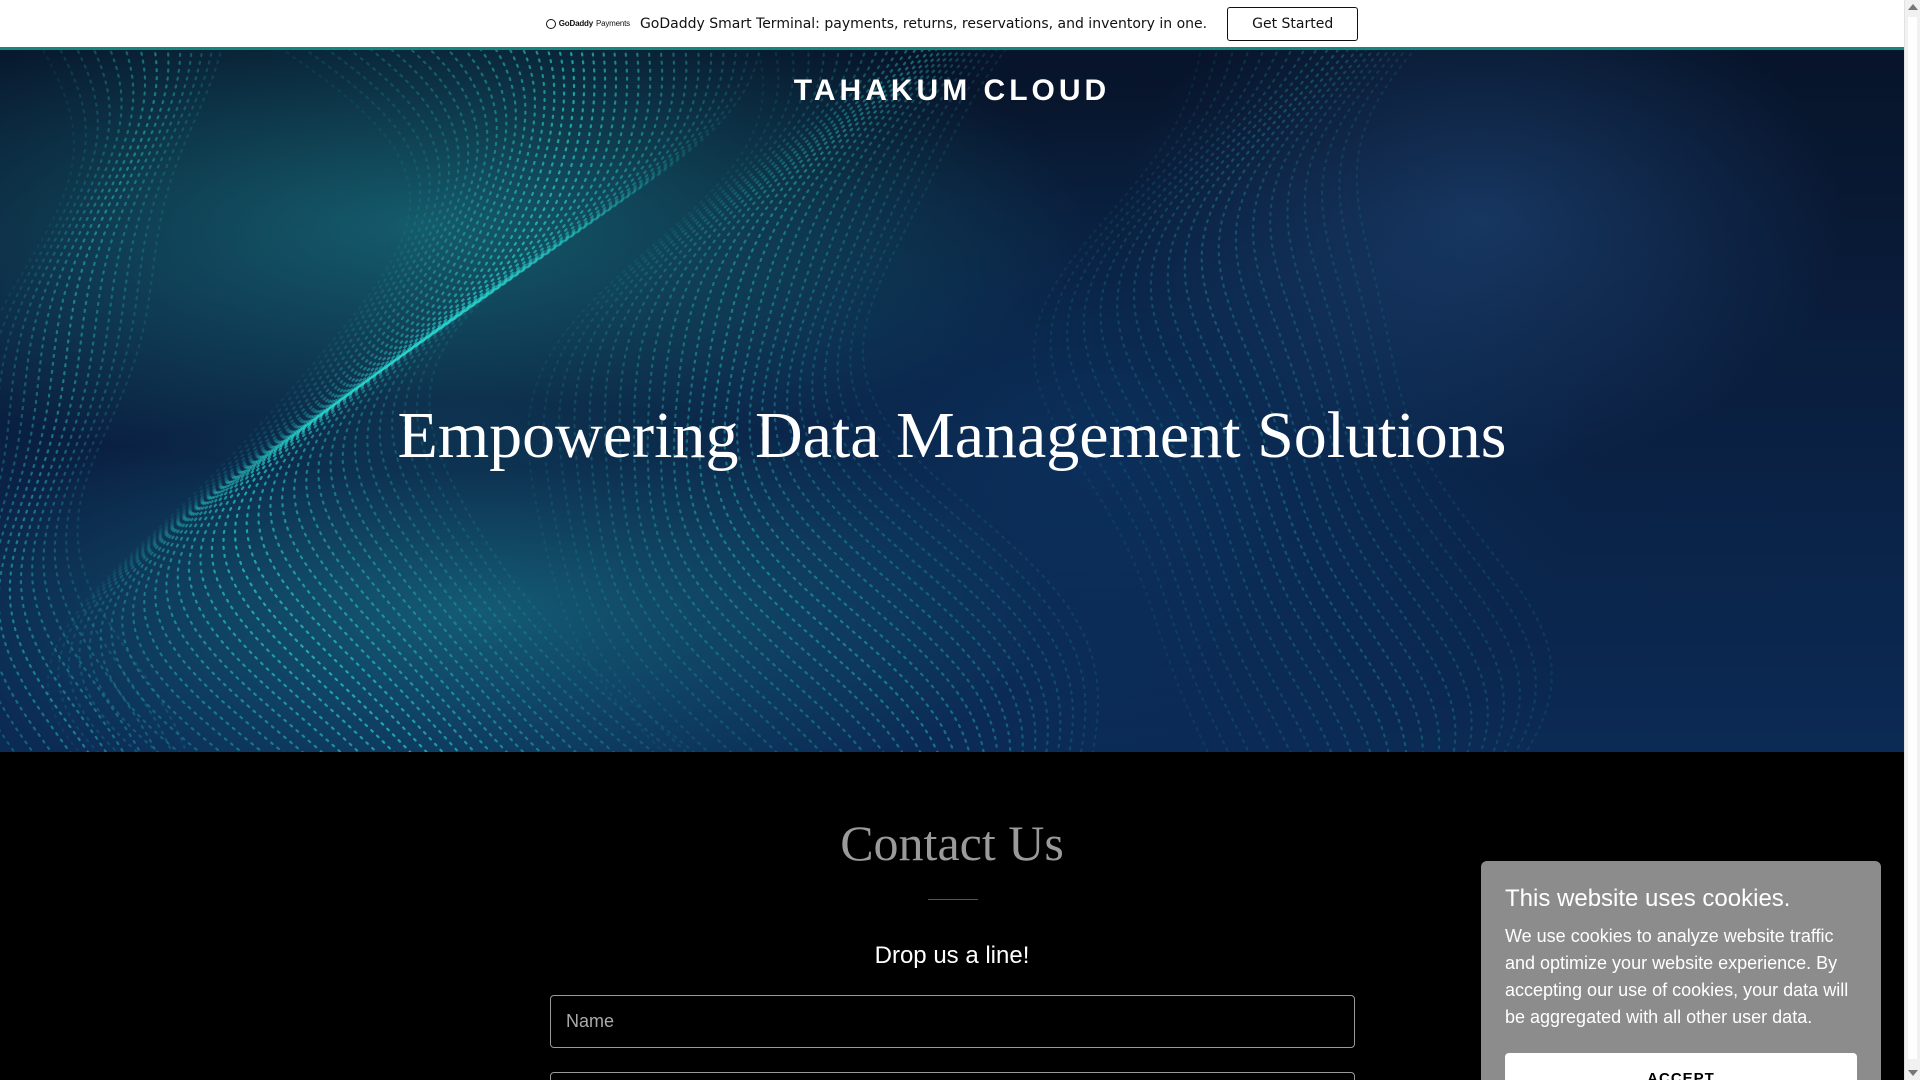 Image resolution: width=1920 pixels, height=1080 pixels. Describe the element at coordinates (952, 1076) in the screenshot. I see `email-input` at that location.